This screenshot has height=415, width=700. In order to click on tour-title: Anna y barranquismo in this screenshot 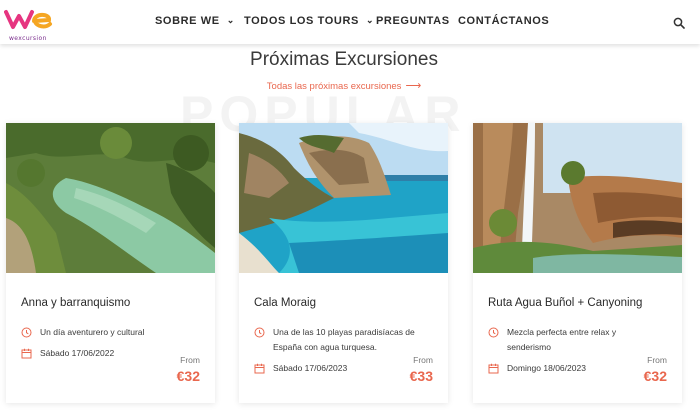, I will do `click(75, 303)`.